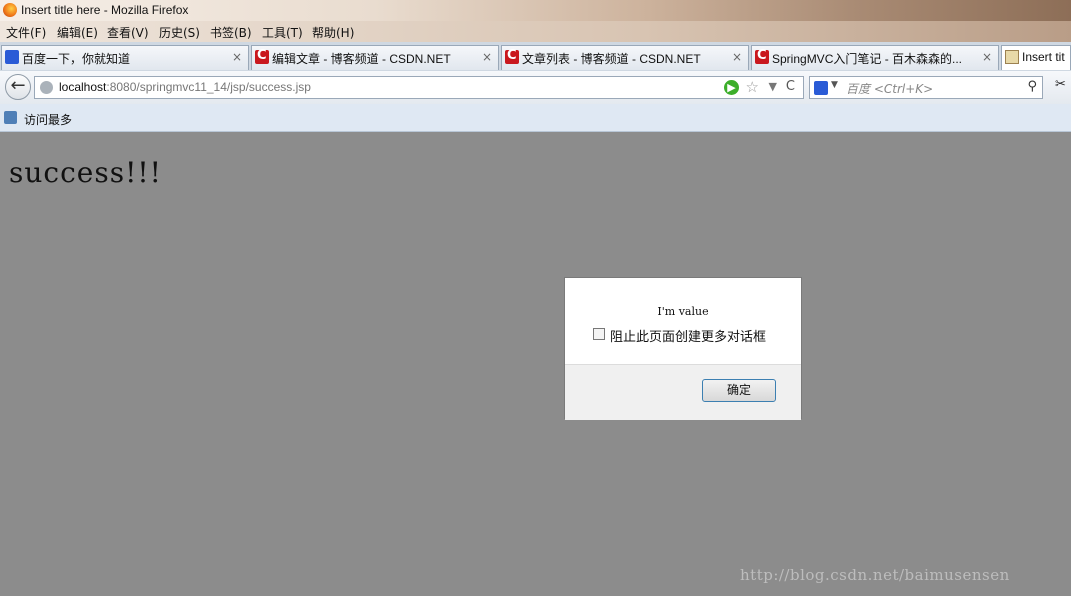  Describe the element at coordinates (105, 10) in the screenshot. I see `window-title: Insert title here - Mozilla Firefox` at that location.